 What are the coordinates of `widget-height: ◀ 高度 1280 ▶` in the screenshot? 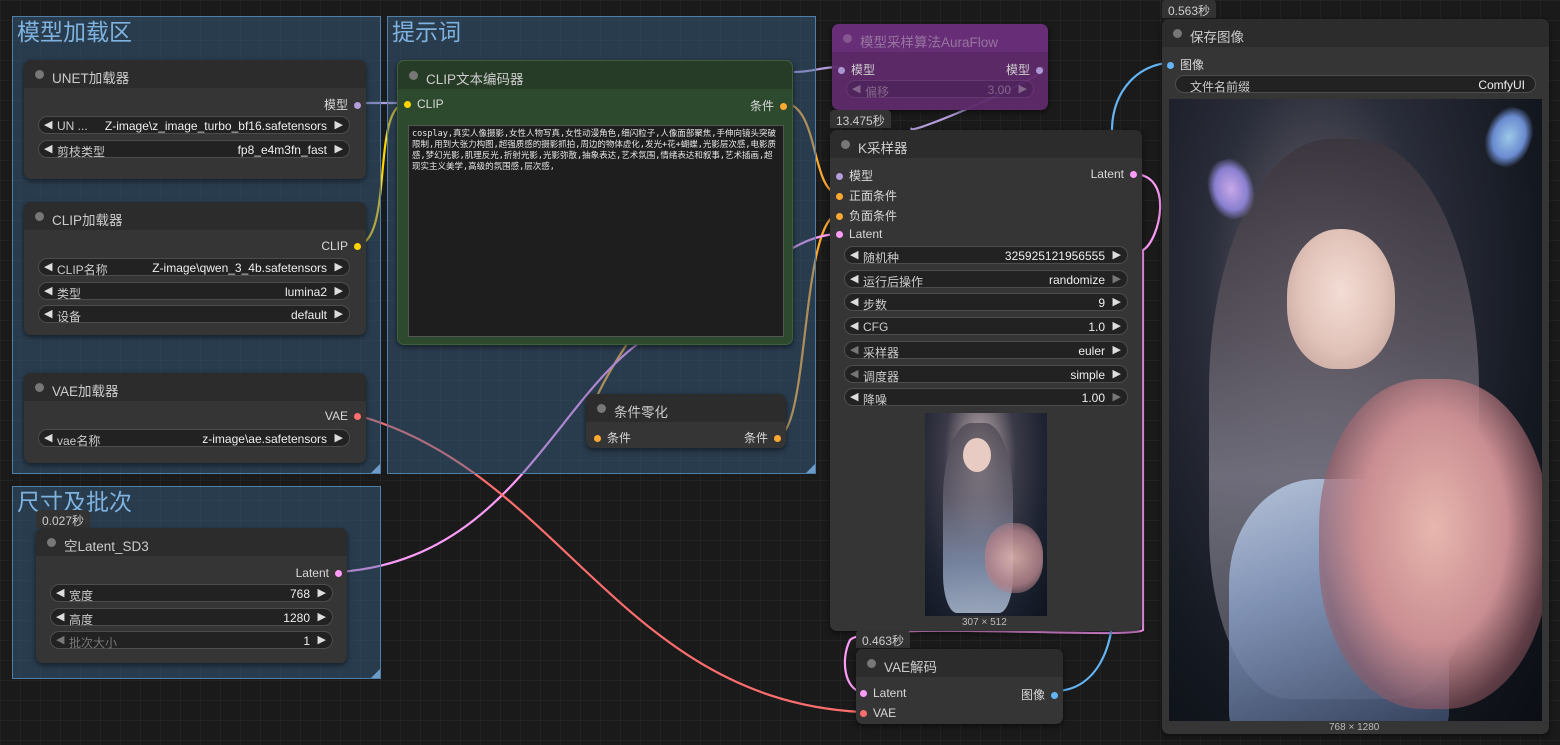 It's located at (191, 617).